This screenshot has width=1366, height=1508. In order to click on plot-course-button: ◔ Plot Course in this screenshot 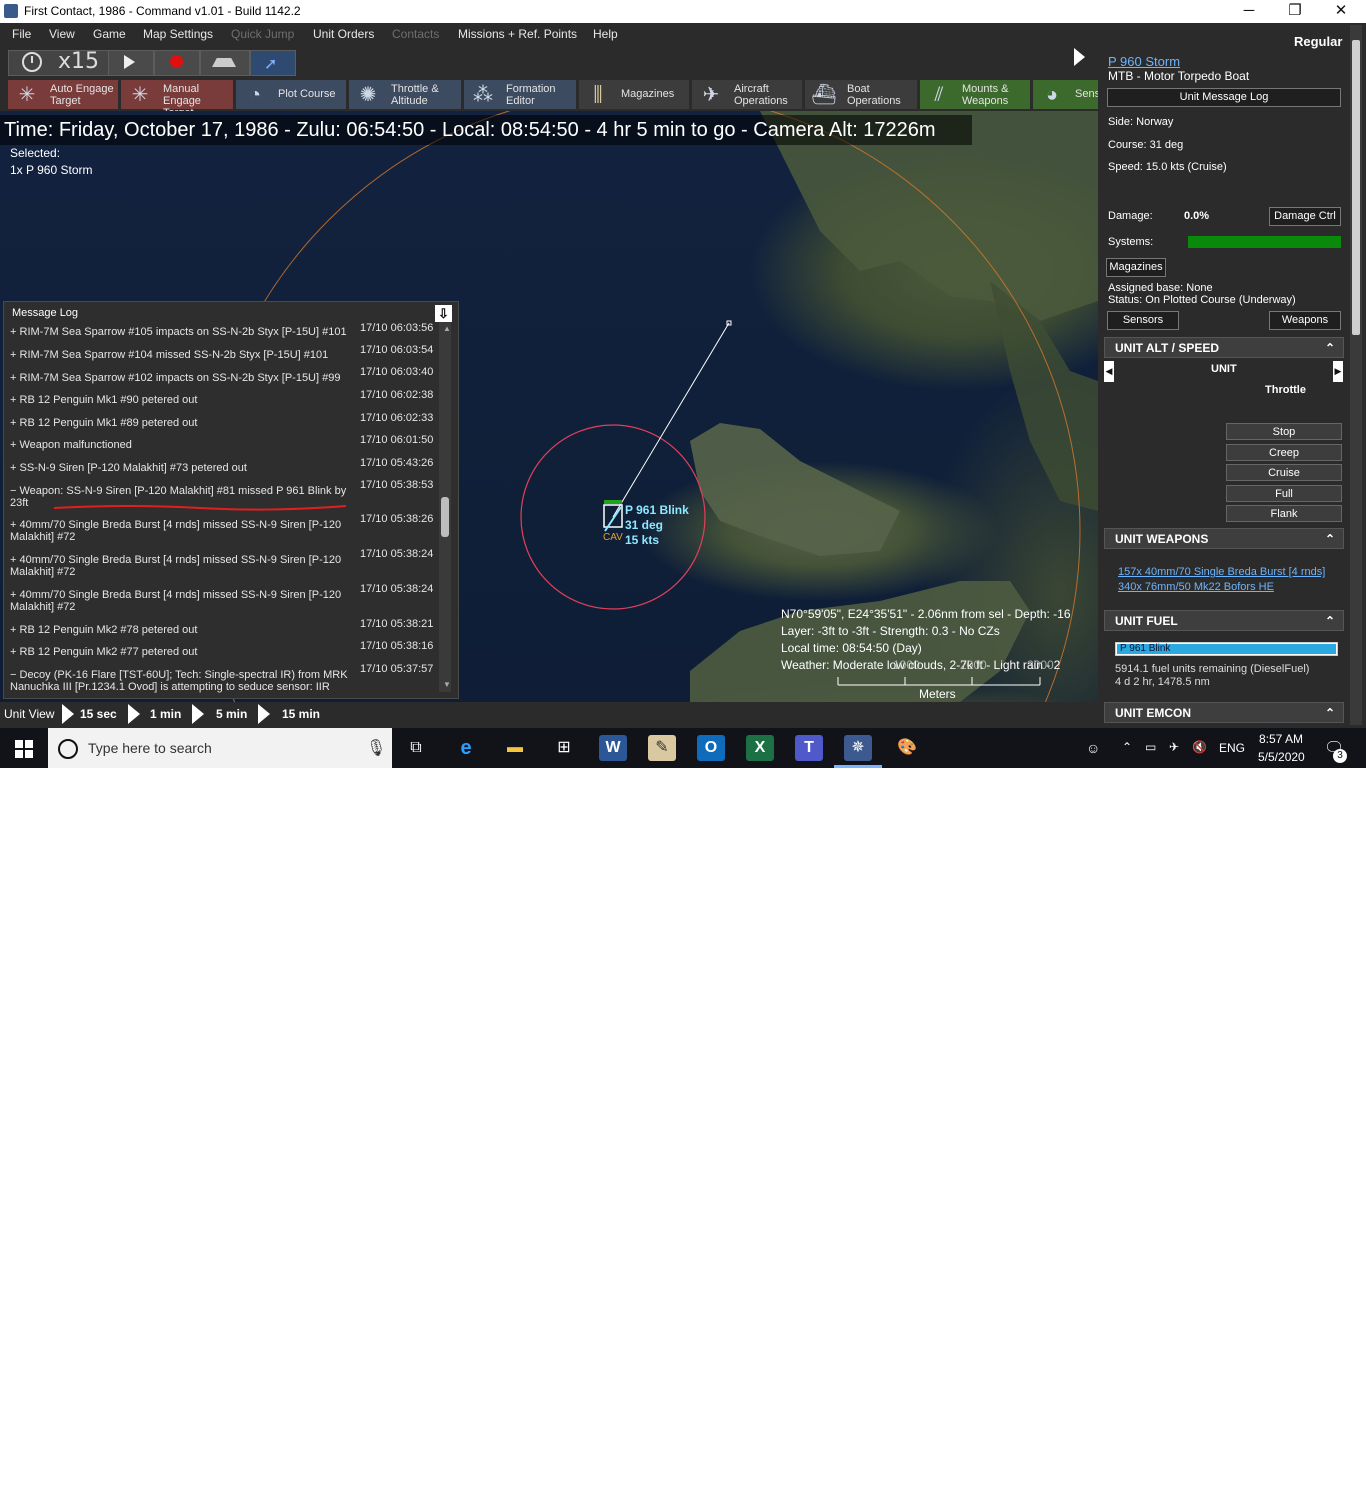, I will do `click(291, 94)`.